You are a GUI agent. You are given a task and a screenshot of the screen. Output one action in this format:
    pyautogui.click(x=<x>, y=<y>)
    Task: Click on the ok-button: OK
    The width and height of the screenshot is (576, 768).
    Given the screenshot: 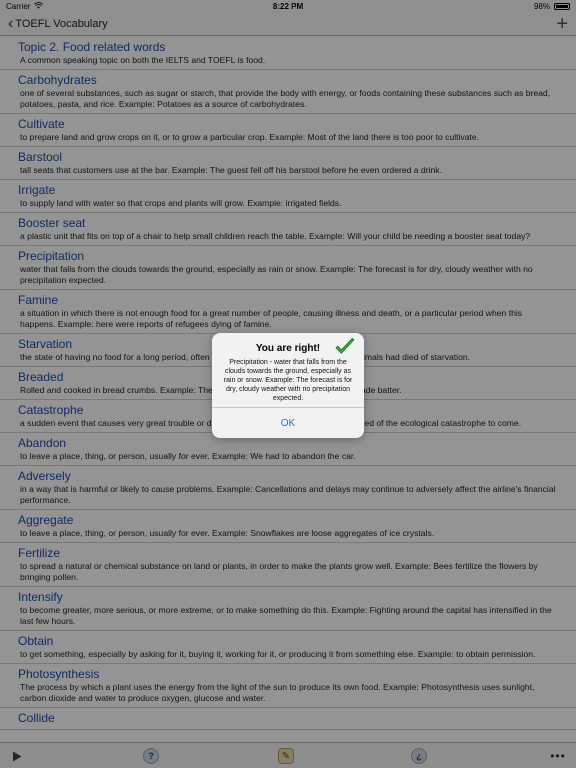 What is the action you would take?
    pyautogui.click(x=288, y=423)
    